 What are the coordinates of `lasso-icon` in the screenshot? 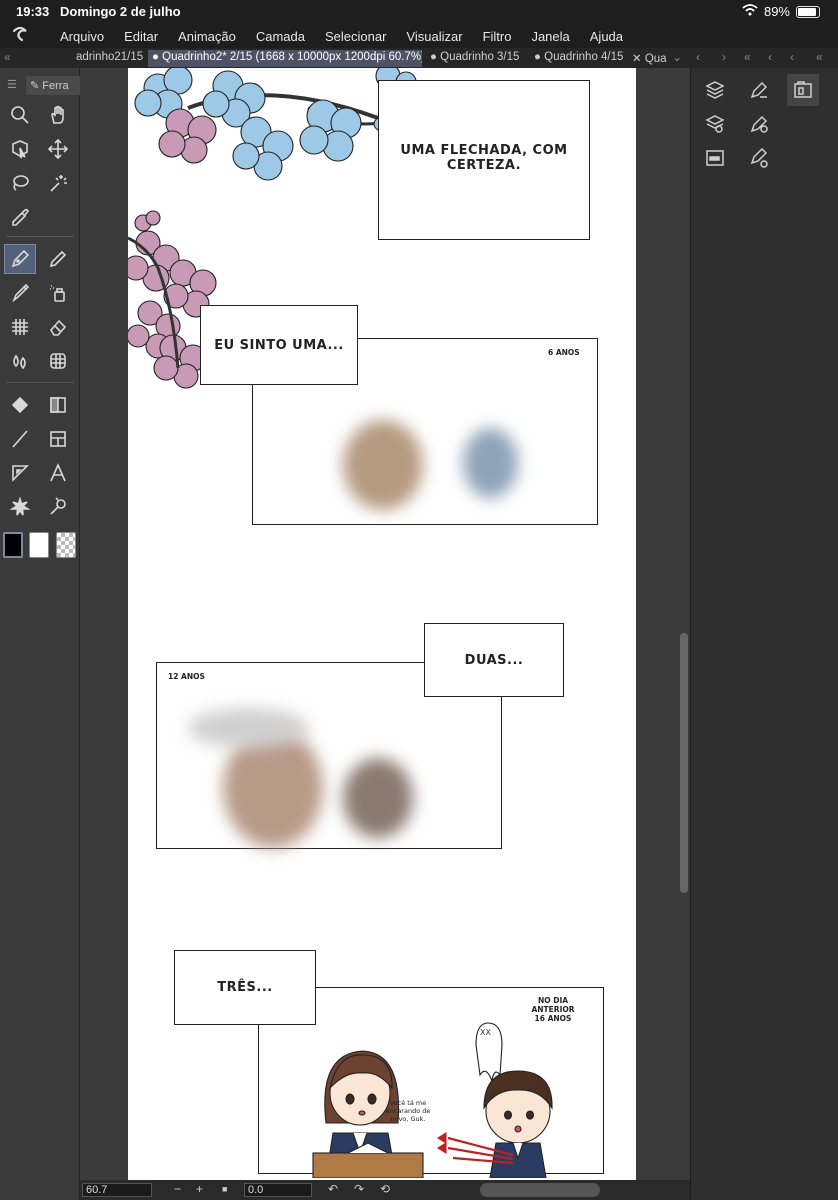 It's located at (20, 183).